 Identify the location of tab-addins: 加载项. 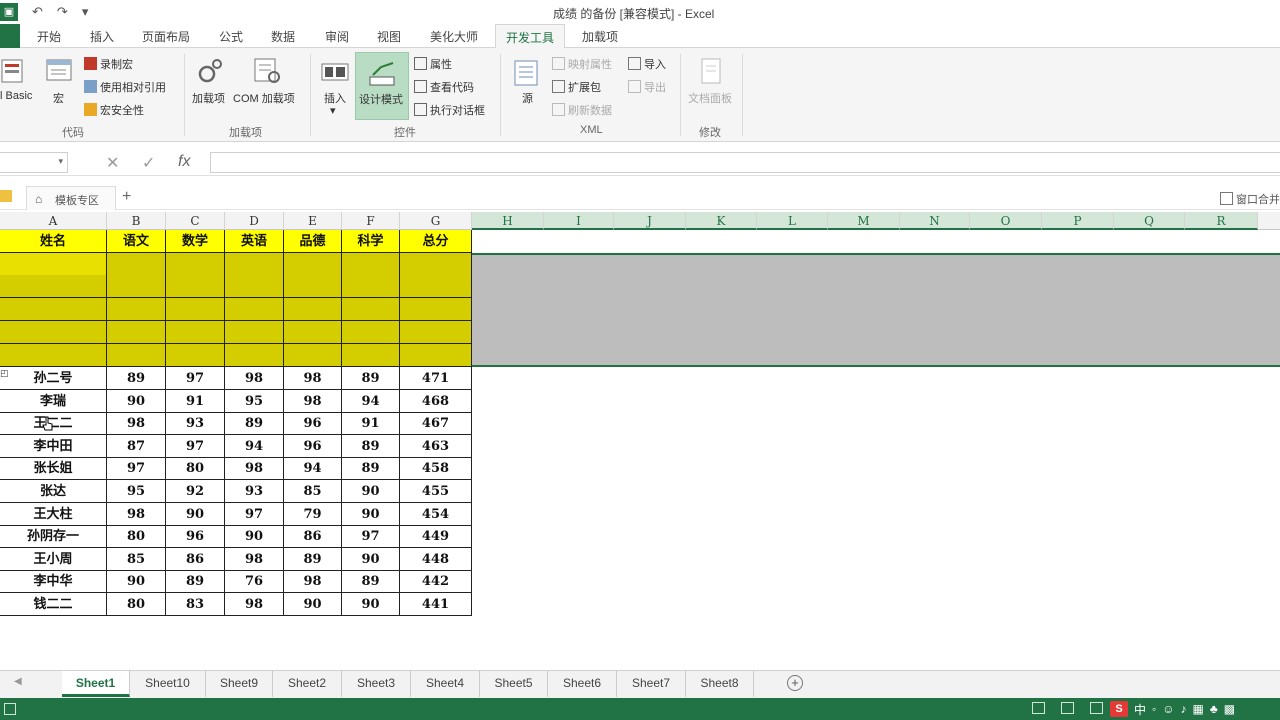
(600, 36).